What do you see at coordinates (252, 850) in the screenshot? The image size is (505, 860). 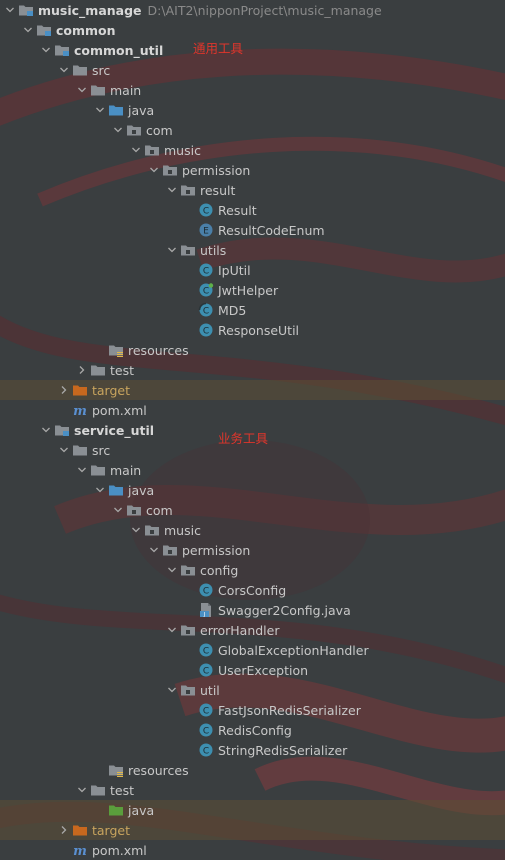 I see `tree-row-pom2: m pom.xml` at bounding box center [252, 850].